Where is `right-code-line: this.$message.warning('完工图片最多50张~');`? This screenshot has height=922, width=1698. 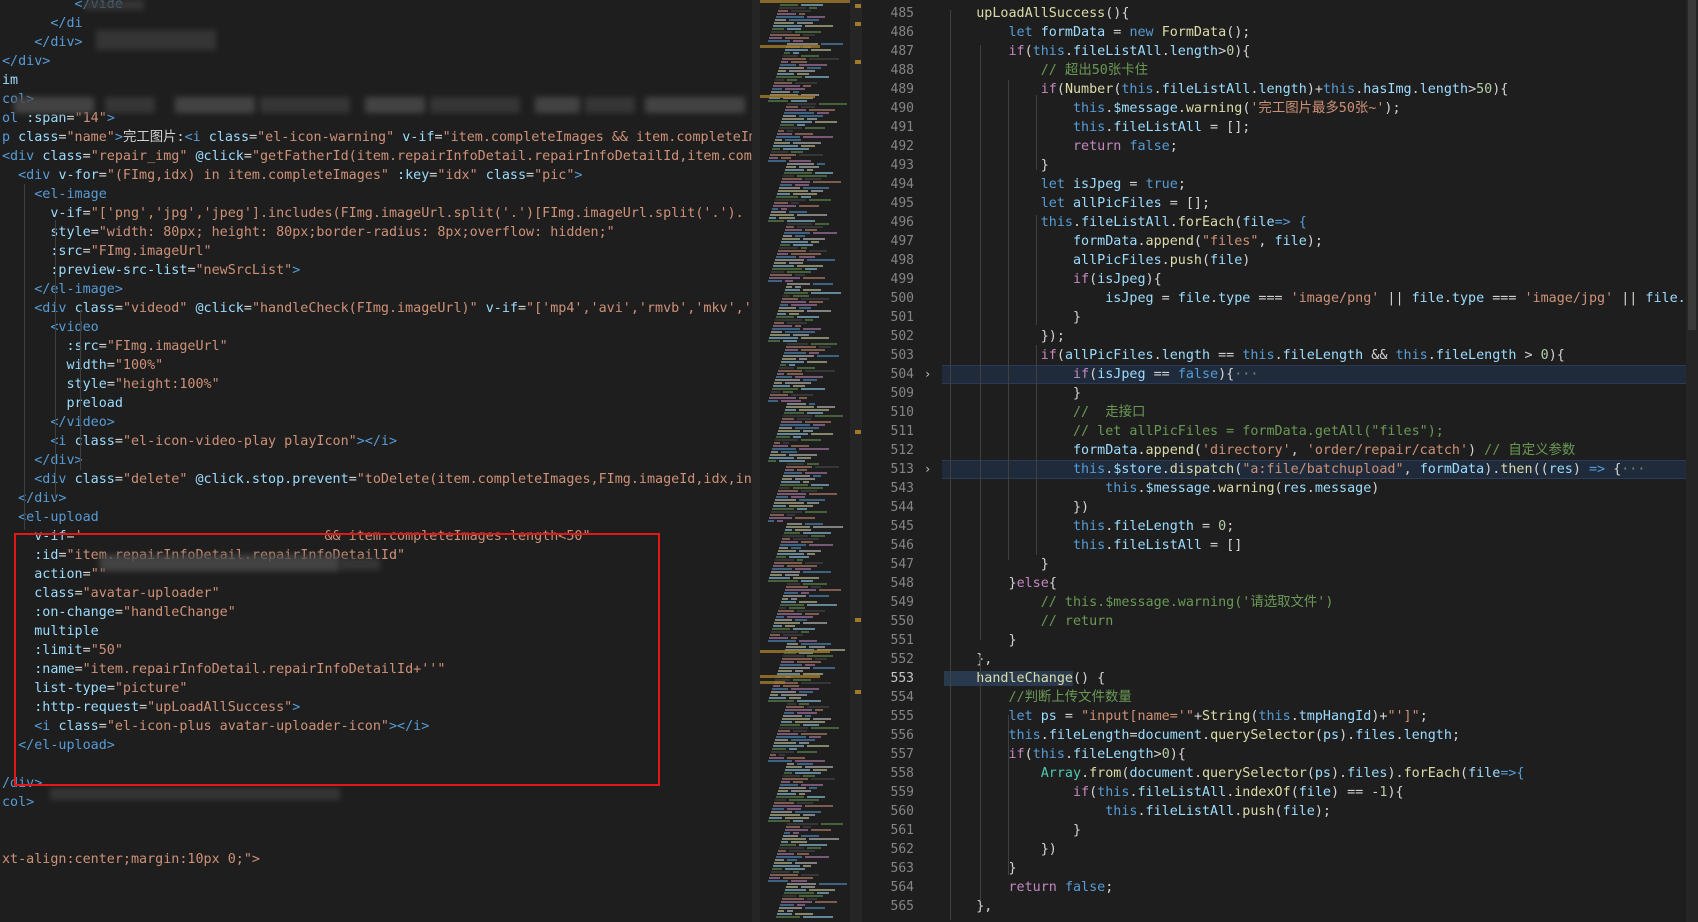
right-code-line: this.$message.warning('完工图片最多50张~'); is located at coordinates (1172, 108).